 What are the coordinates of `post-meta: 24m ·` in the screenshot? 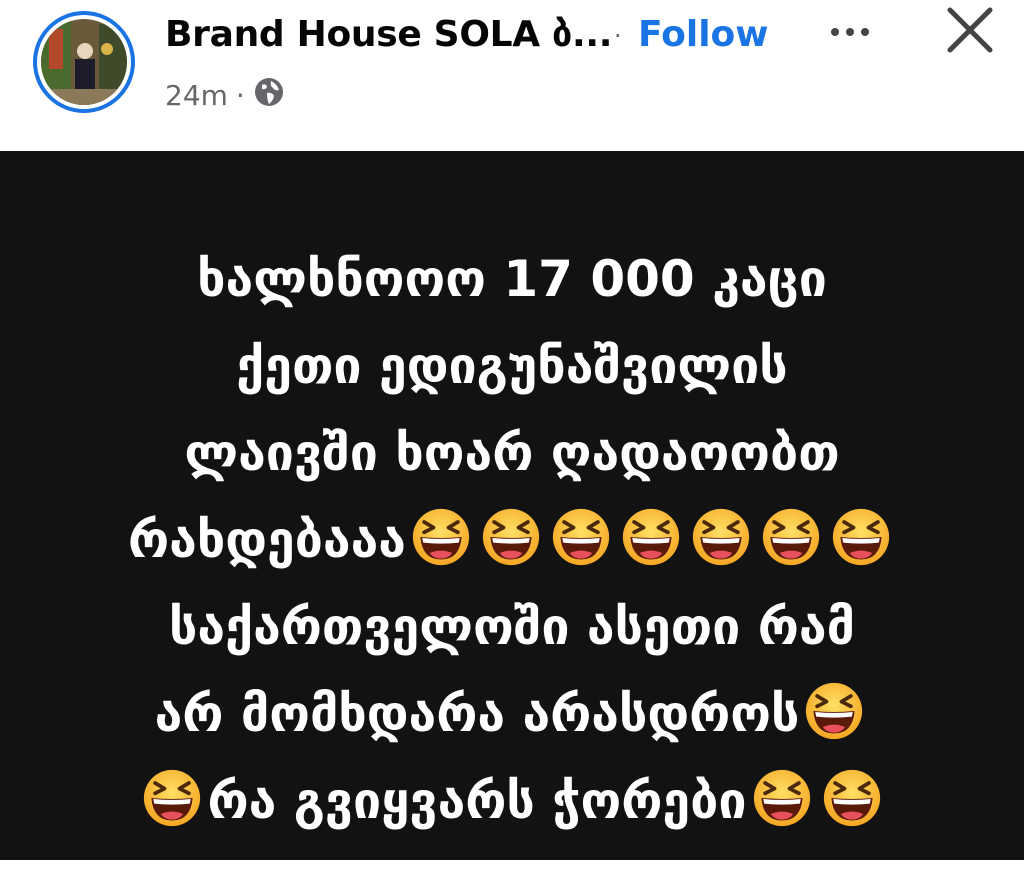 It's located at (225, 95).